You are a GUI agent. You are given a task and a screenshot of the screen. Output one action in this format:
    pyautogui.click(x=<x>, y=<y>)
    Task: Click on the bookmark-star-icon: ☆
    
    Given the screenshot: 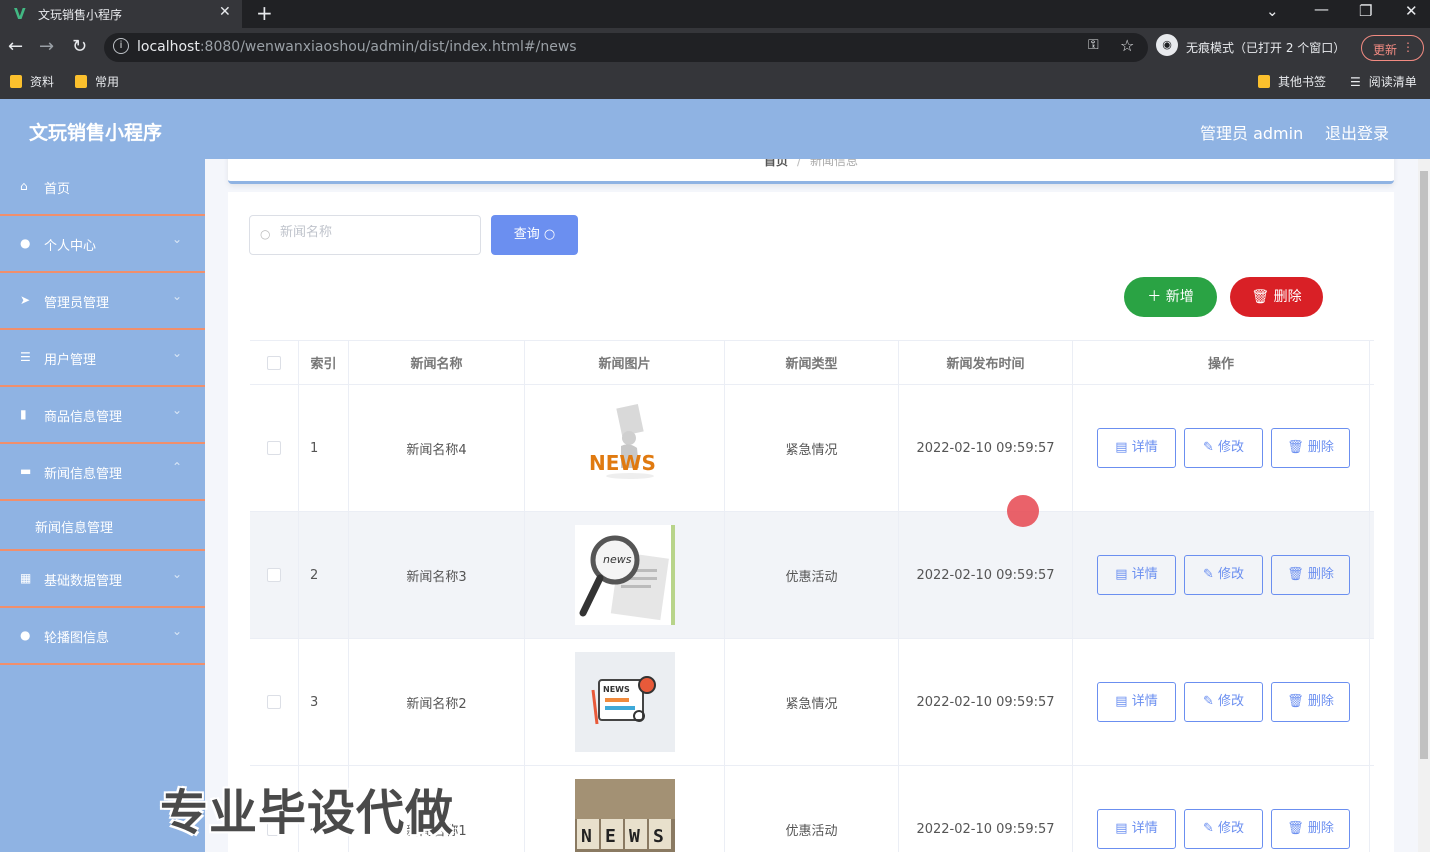 What is the action you would take?
    pyautogui.click(x=1127, y=45)
    